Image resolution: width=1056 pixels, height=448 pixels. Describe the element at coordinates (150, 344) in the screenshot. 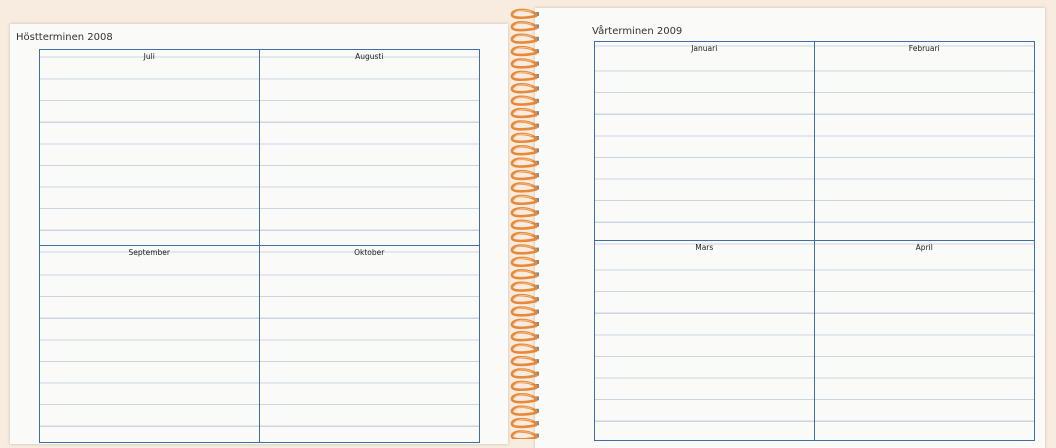

I see `month-cell-september: September` at that location.